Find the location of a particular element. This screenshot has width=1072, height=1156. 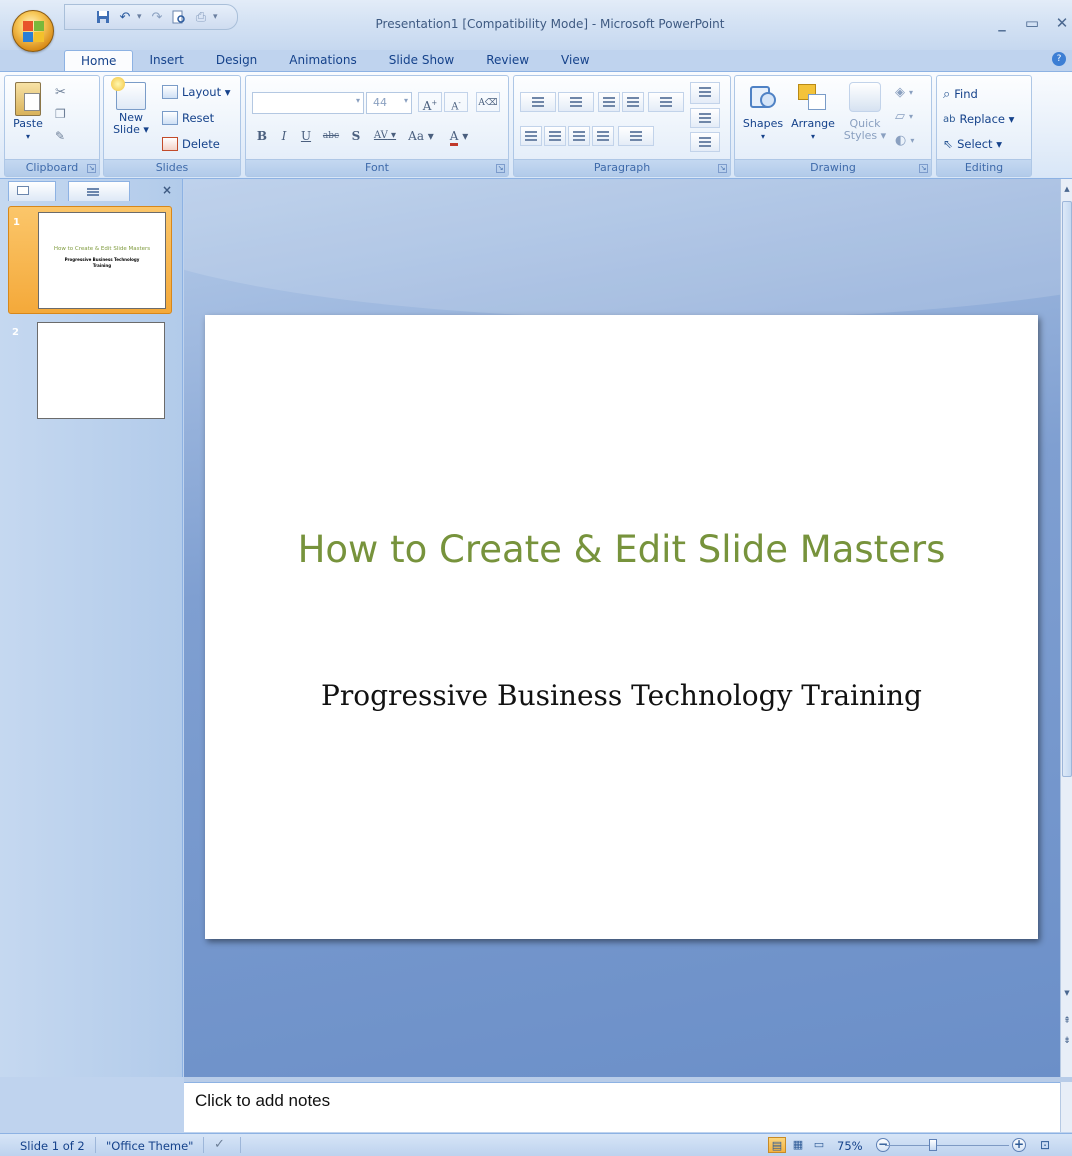

justify-button is located at coordinates (603, 136).